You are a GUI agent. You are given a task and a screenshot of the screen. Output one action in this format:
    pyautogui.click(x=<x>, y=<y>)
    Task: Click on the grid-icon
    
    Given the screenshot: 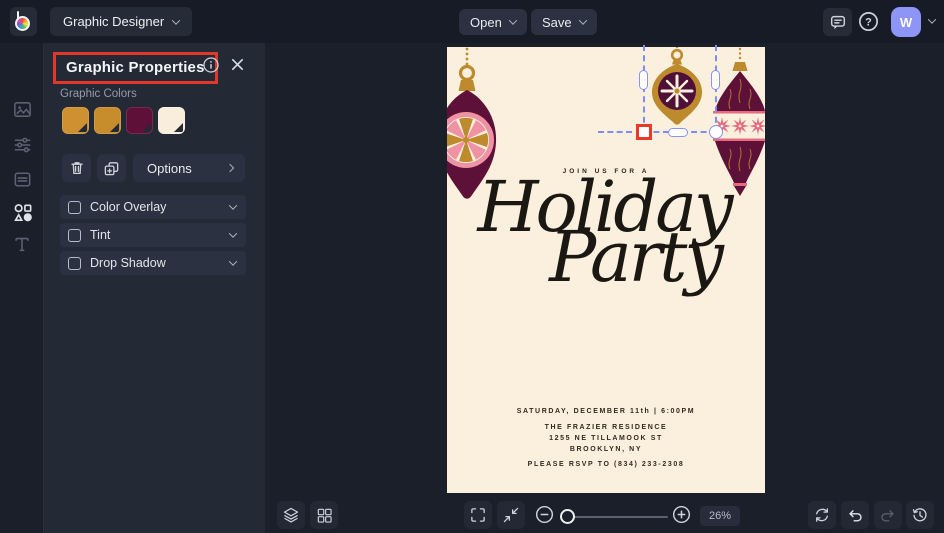 What is the action you would take?
    pyautogui.click(x=324, y=515)
    